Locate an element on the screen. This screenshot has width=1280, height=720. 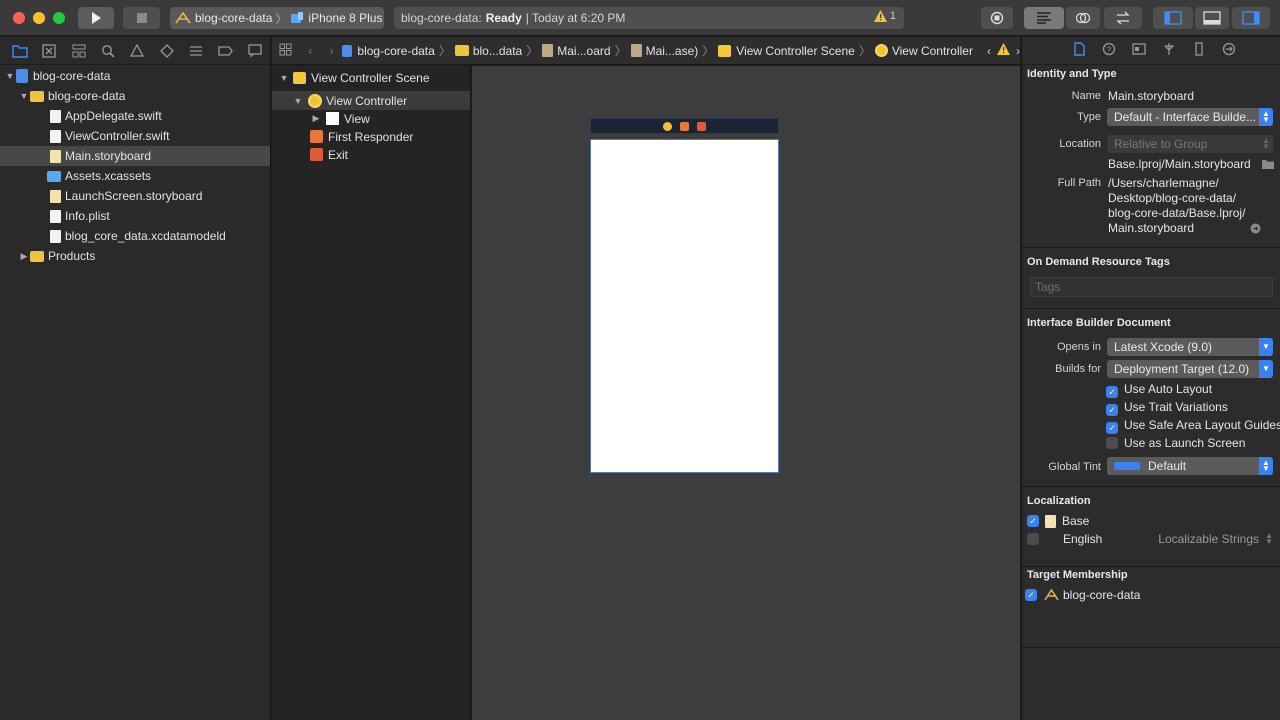
outline-item-view-controller: ▼ View Controller is located at coordinates (371, 100).